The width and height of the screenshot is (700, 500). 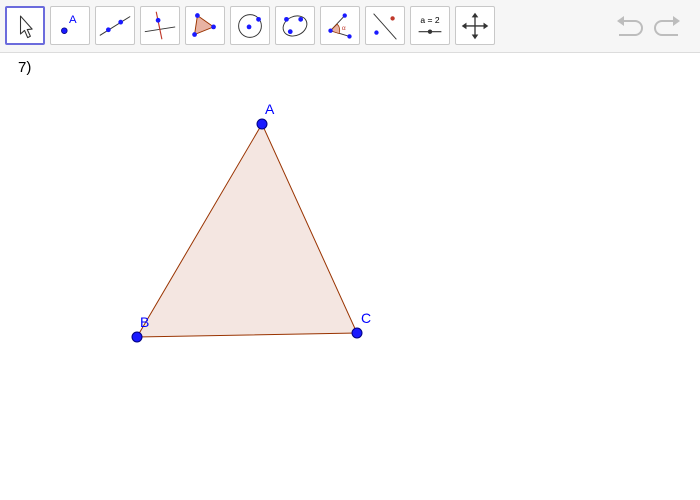 I want to click on undo-button, so click(x=630, y=26).